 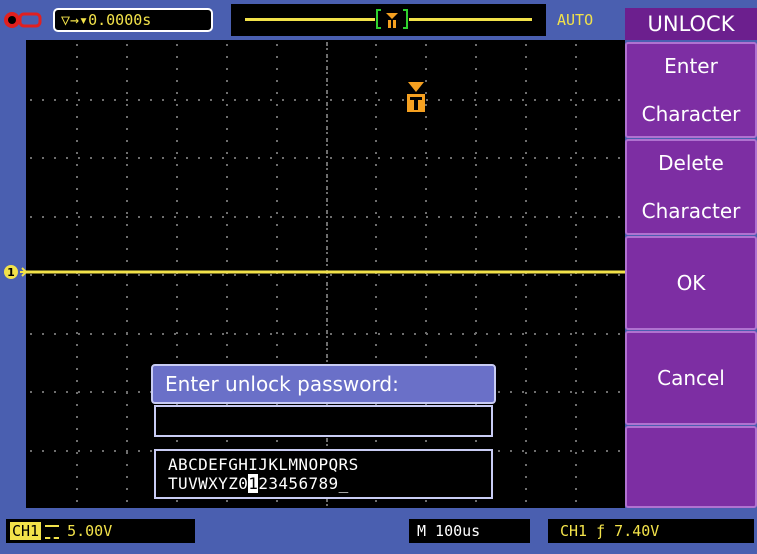 What do you see at coordinates (691, 187) in the screenshot?
I see `delete-character-button: Delete Character` at bounding box center [691, 187].